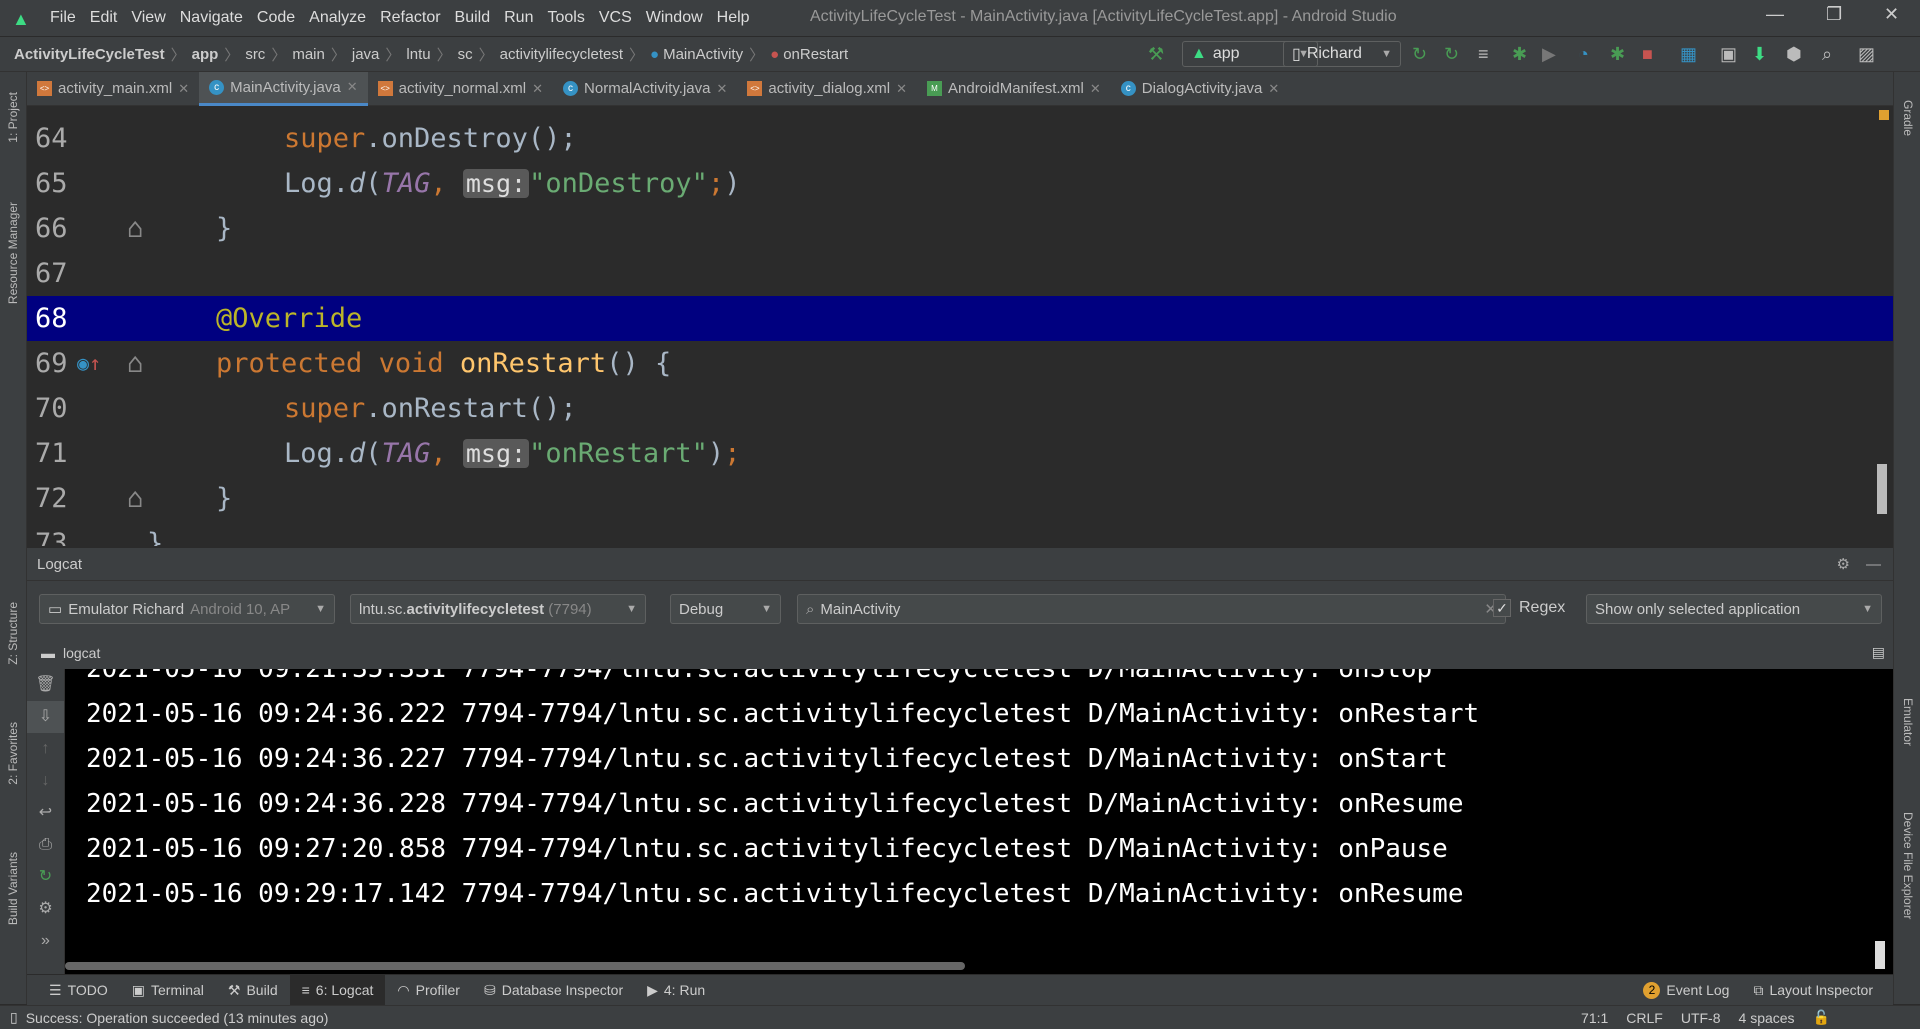  I want to click on project-structure-icon: ▦, so click(1688, 54).